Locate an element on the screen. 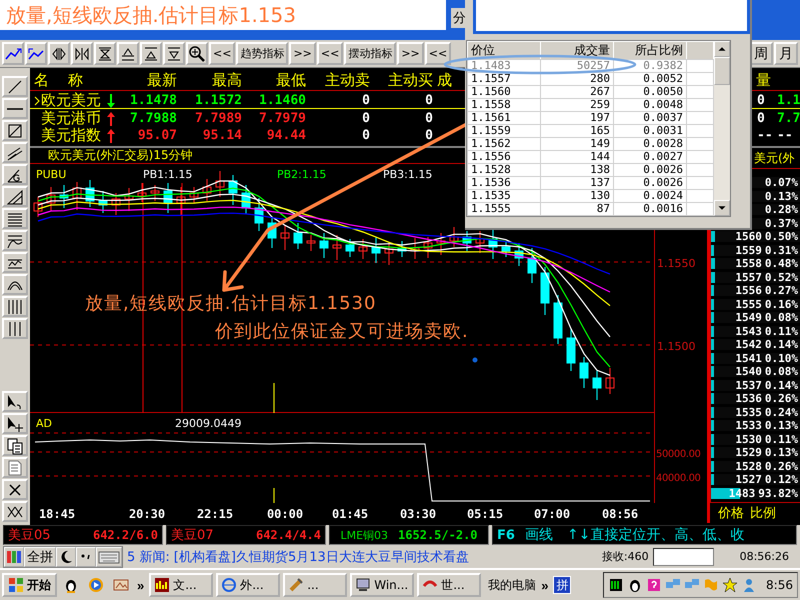 The height and width of the screenshot is (600, 800). percent-text: 0.07% is located at coordinates (781, 183).